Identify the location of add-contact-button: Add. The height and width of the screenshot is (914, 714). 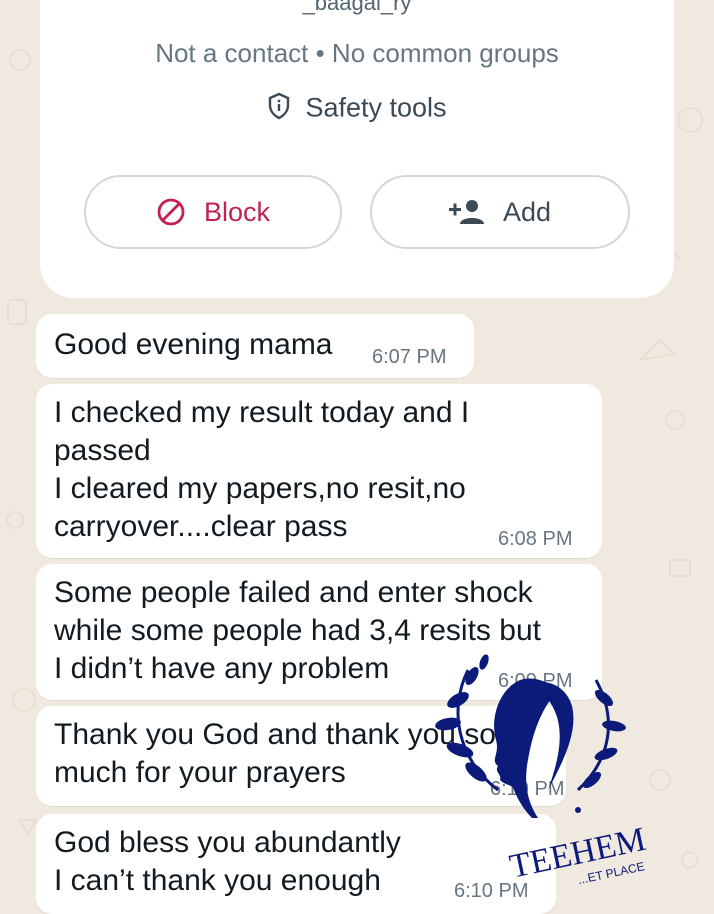
(500, 212).